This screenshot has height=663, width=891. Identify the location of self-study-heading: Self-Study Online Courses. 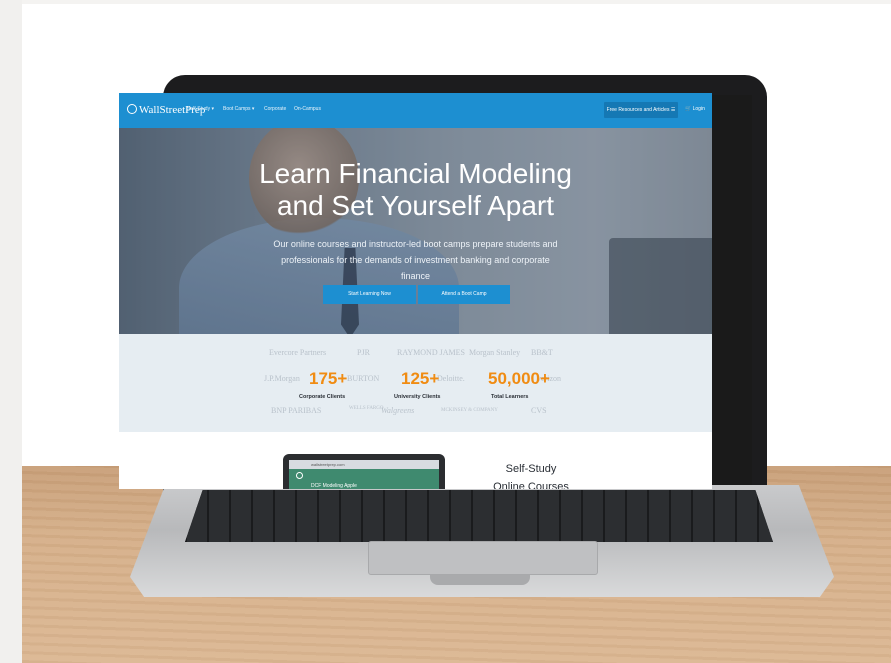
(531, 474).